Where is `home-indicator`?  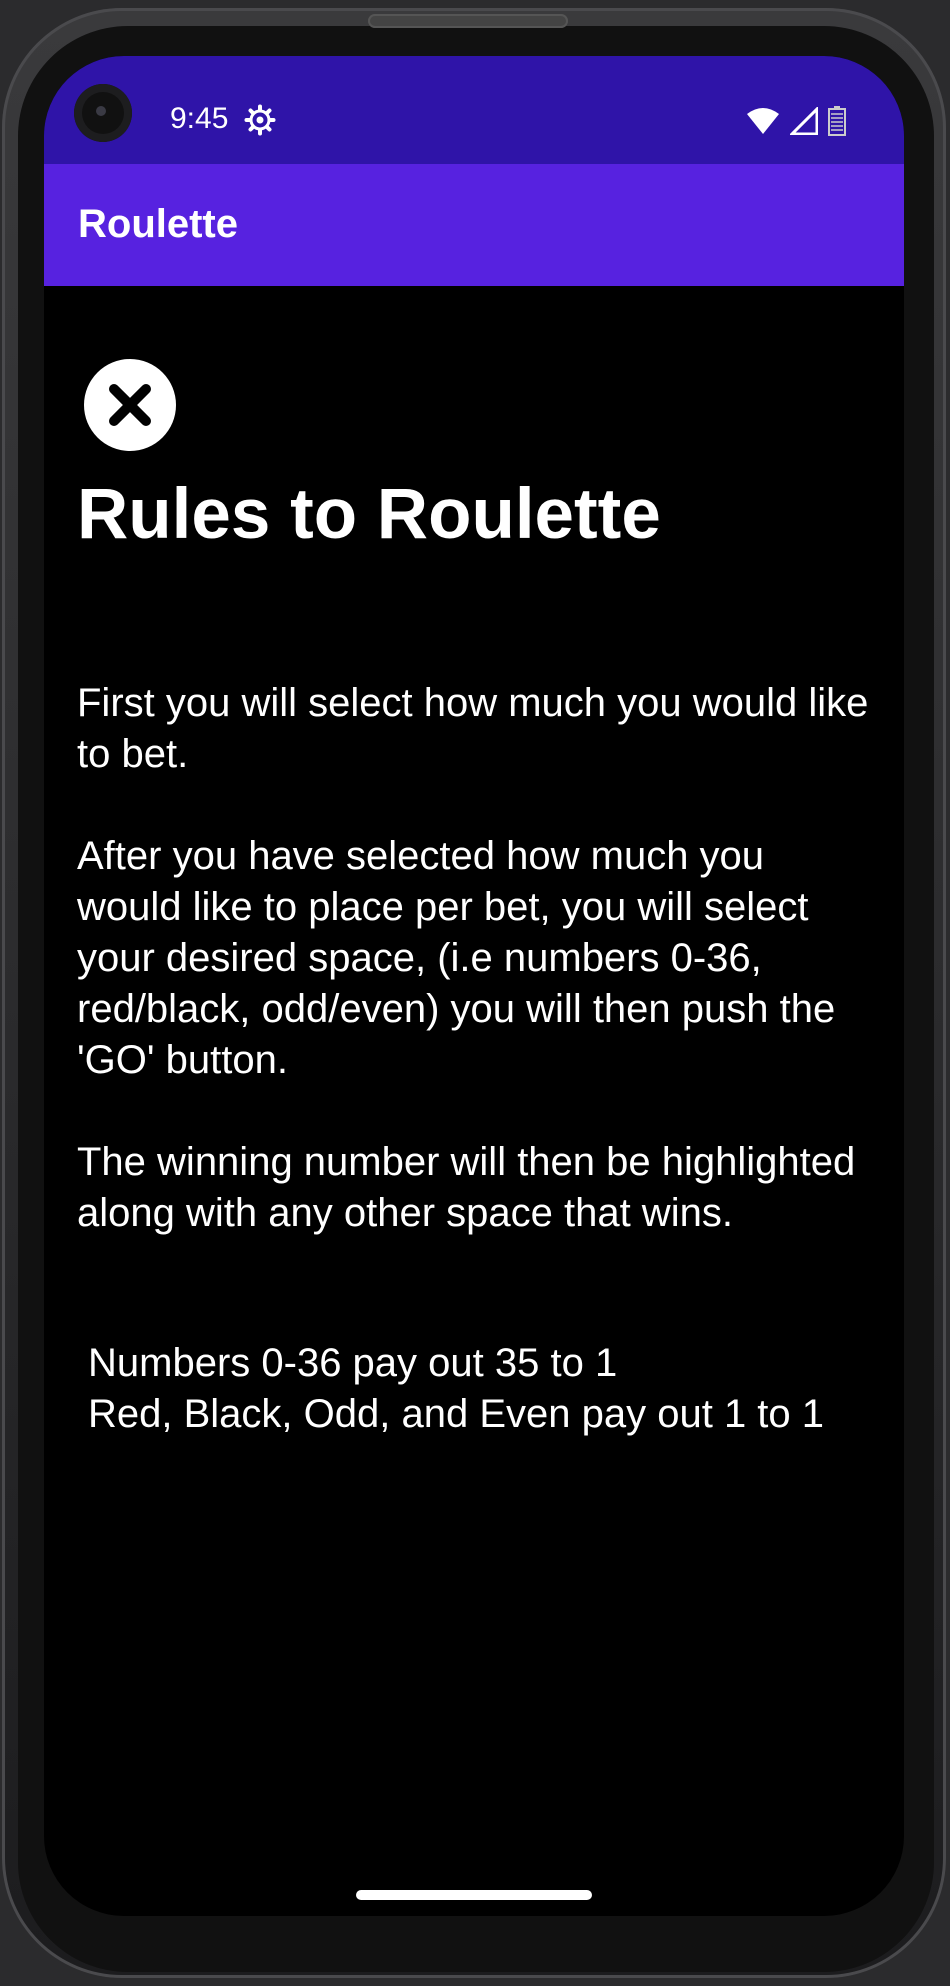
home-indicator is located at coordinates (474, 1895).